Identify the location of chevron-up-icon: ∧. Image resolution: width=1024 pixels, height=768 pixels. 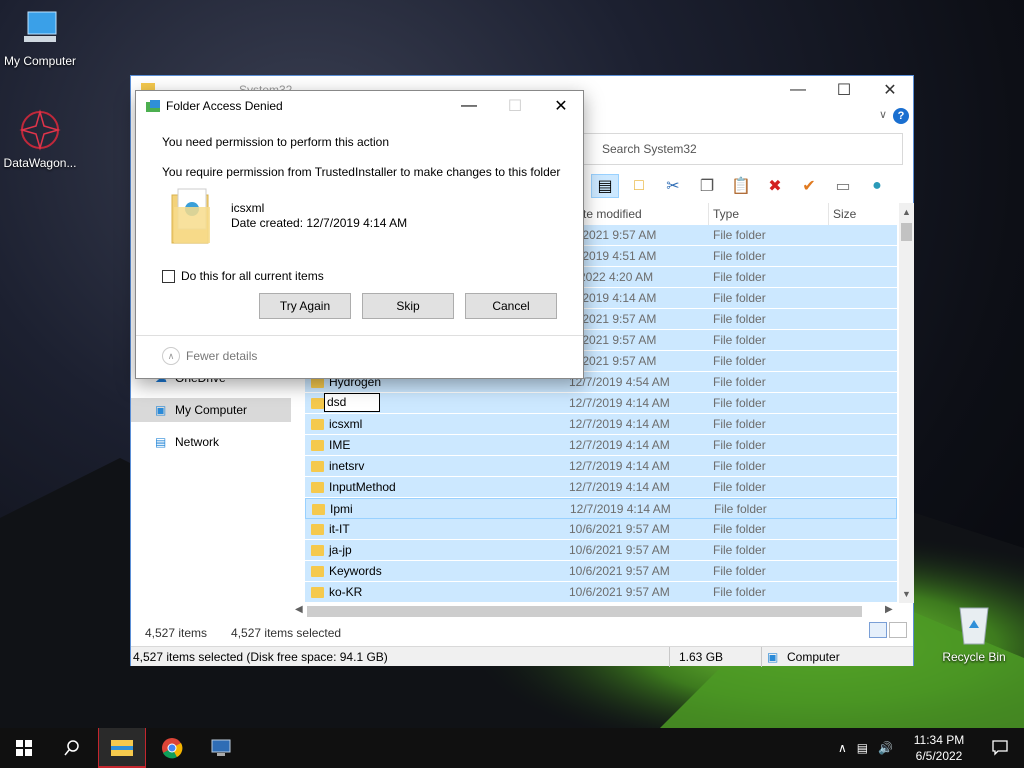
(842, 748).